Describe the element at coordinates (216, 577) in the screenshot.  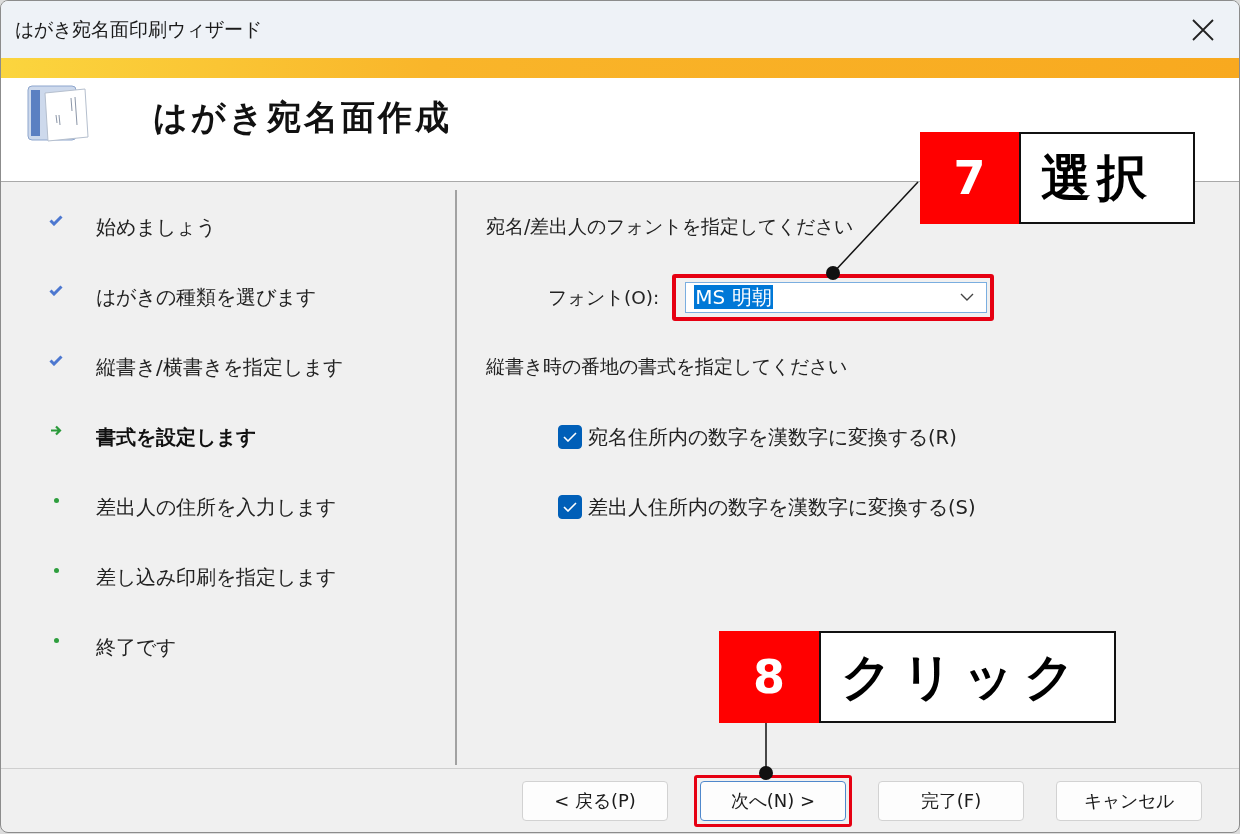
I see `step-label: 差し込み印刷を指定します` at that location.